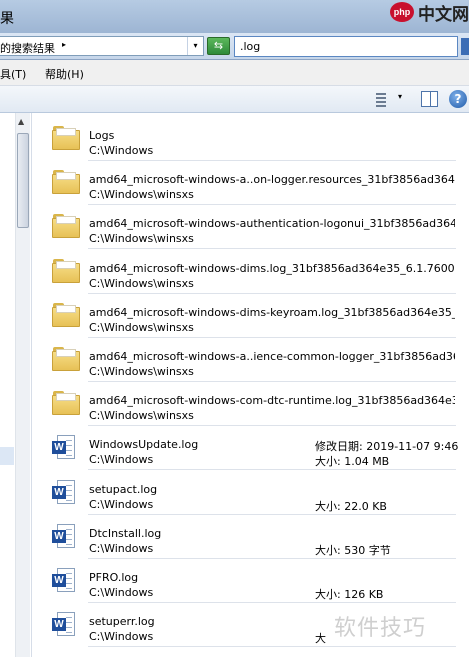 The width and height of the screenshot is (469, 657). Describe the element at coordinates (458, 99) in the screenshot. I see `help-icon: ?` at that location.